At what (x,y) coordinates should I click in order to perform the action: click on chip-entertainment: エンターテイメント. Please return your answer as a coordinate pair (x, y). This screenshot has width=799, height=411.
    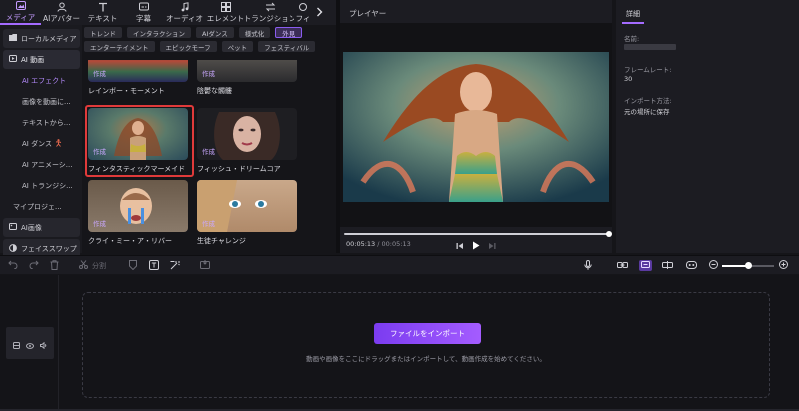
    Looking at the image, I should click on (119, 46).